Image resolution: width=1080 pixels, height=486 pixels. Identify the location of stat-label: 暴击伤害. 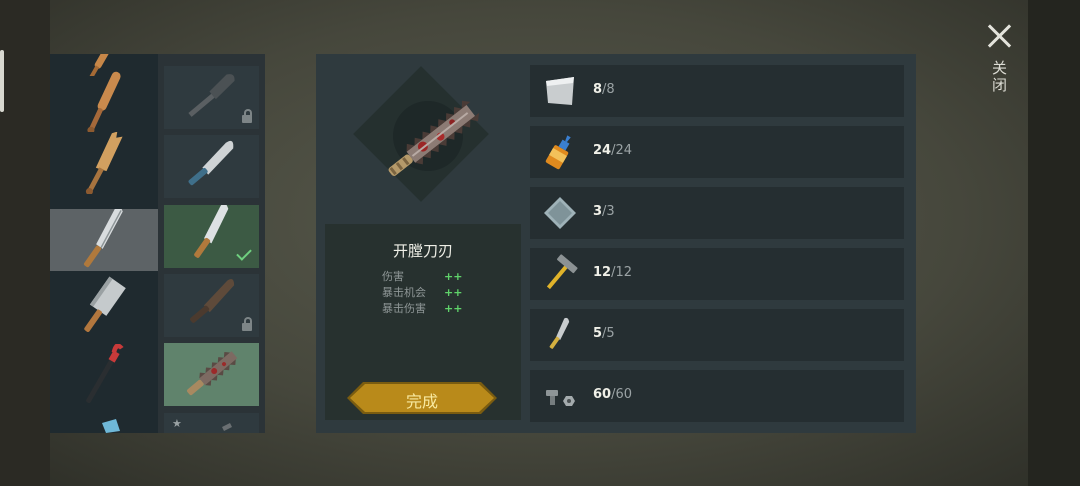
(404, 308).